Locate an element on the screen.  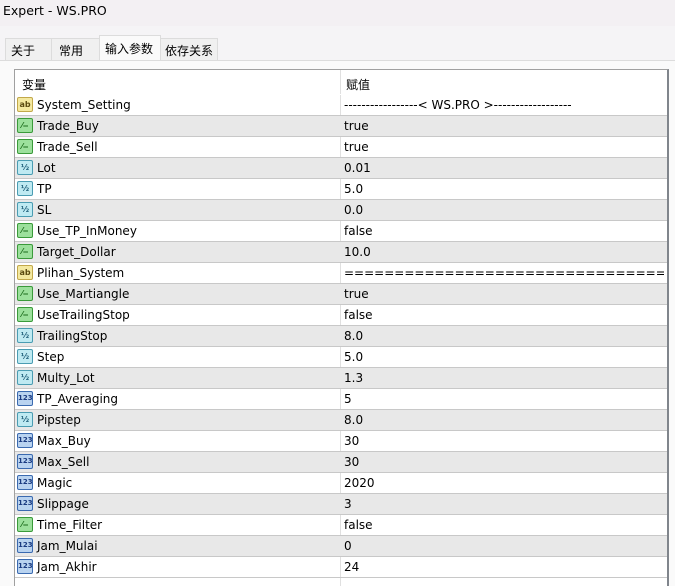
param-name: Use_TP_InMoney is located at coordinates (87, 231).